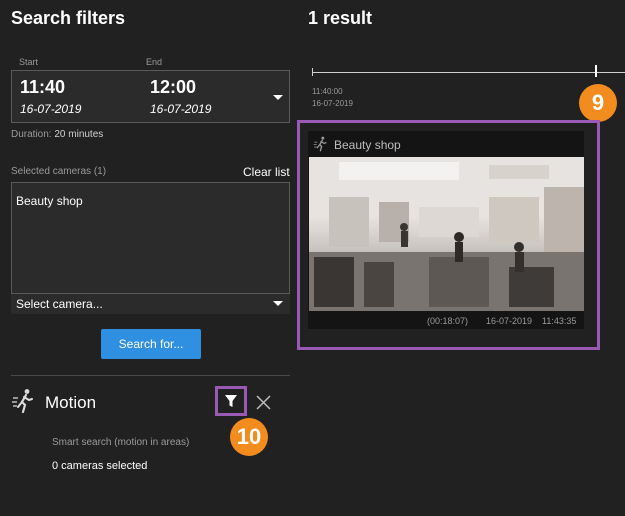 The width and height of the screenshot is (625, 516). Describe the element at coordinates (266, 172) in the screenshot. I see `clear-list-link: Clear list` at that location.